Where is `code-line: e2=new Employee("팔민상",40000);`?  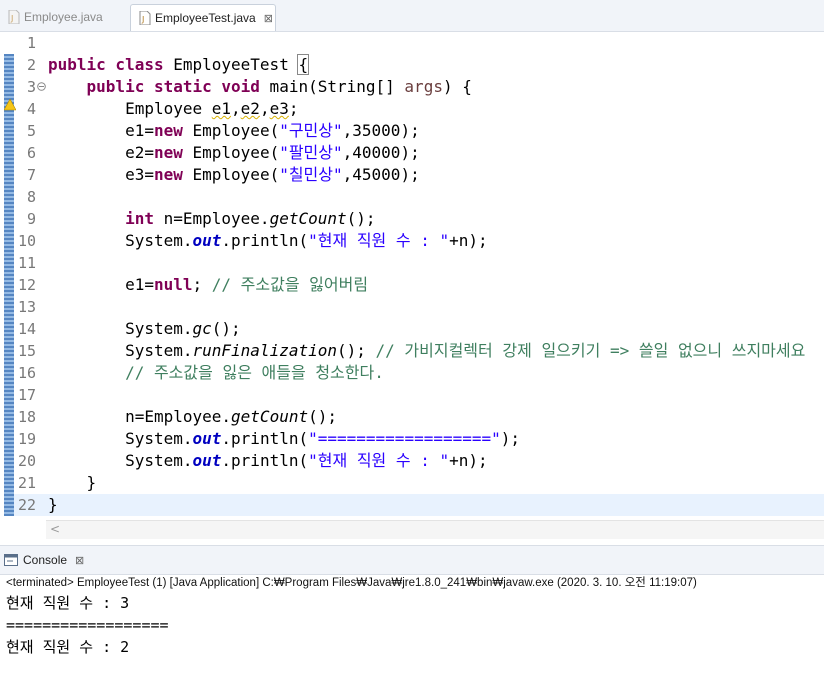 code-line: e2=new Employee("팔민상",40000); is located at coordinates (426, 153).